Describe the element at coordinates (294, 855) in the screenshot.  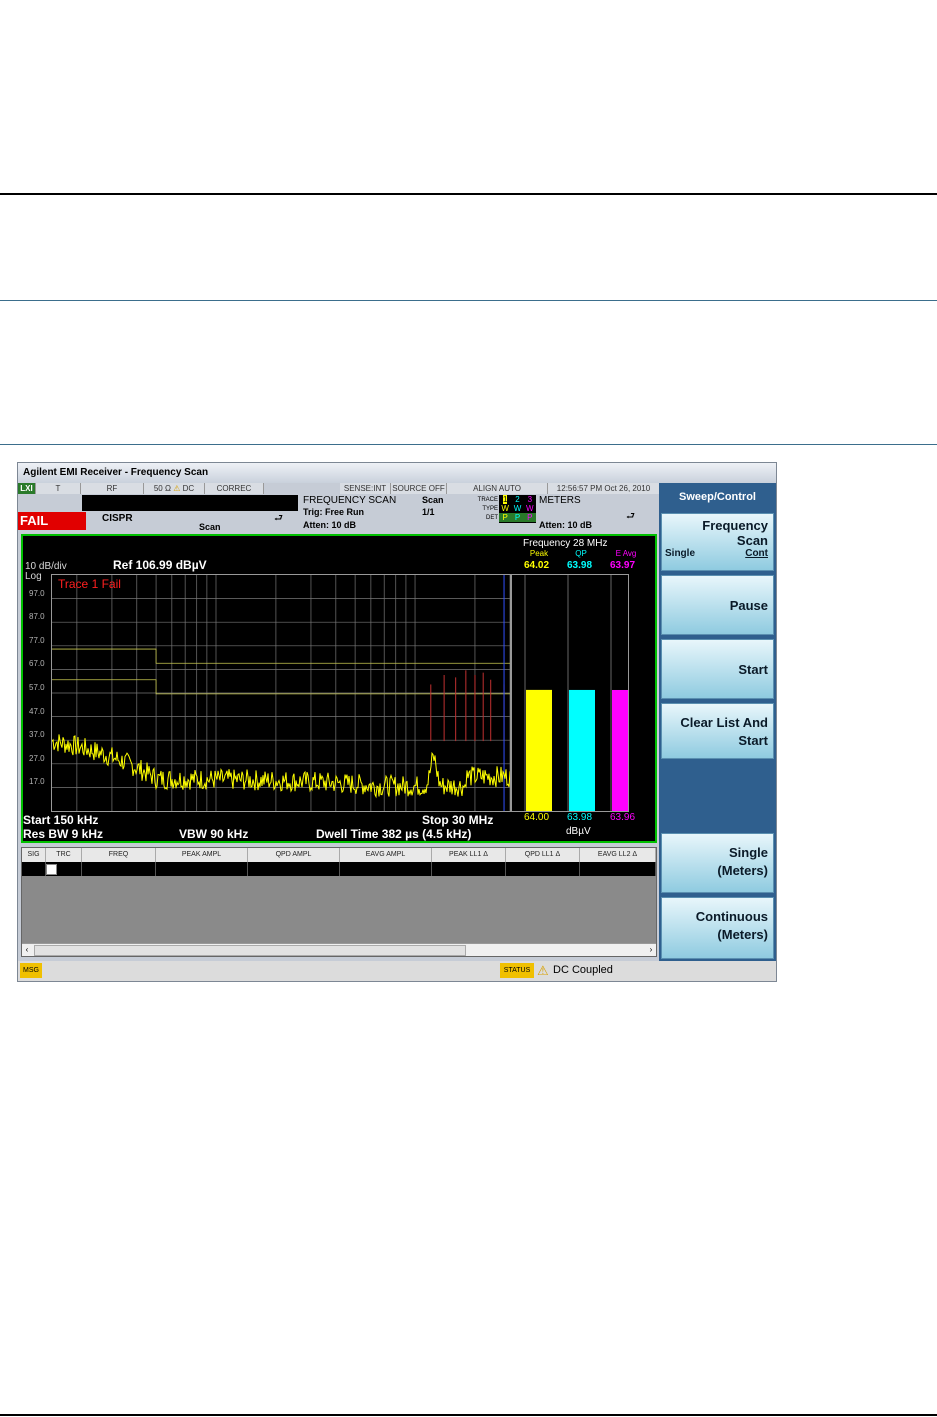
I see `table-column-header: QPD AMPL` at that location.